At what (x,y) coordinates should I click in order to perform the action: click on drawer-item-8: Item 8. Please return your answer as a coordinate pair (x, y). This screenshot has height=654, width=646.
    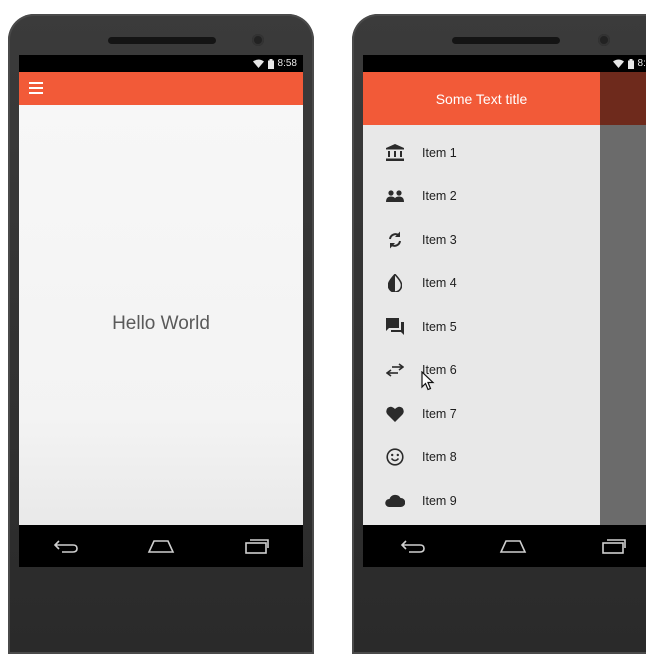
    Looking at the image, I should click on (481, 458).